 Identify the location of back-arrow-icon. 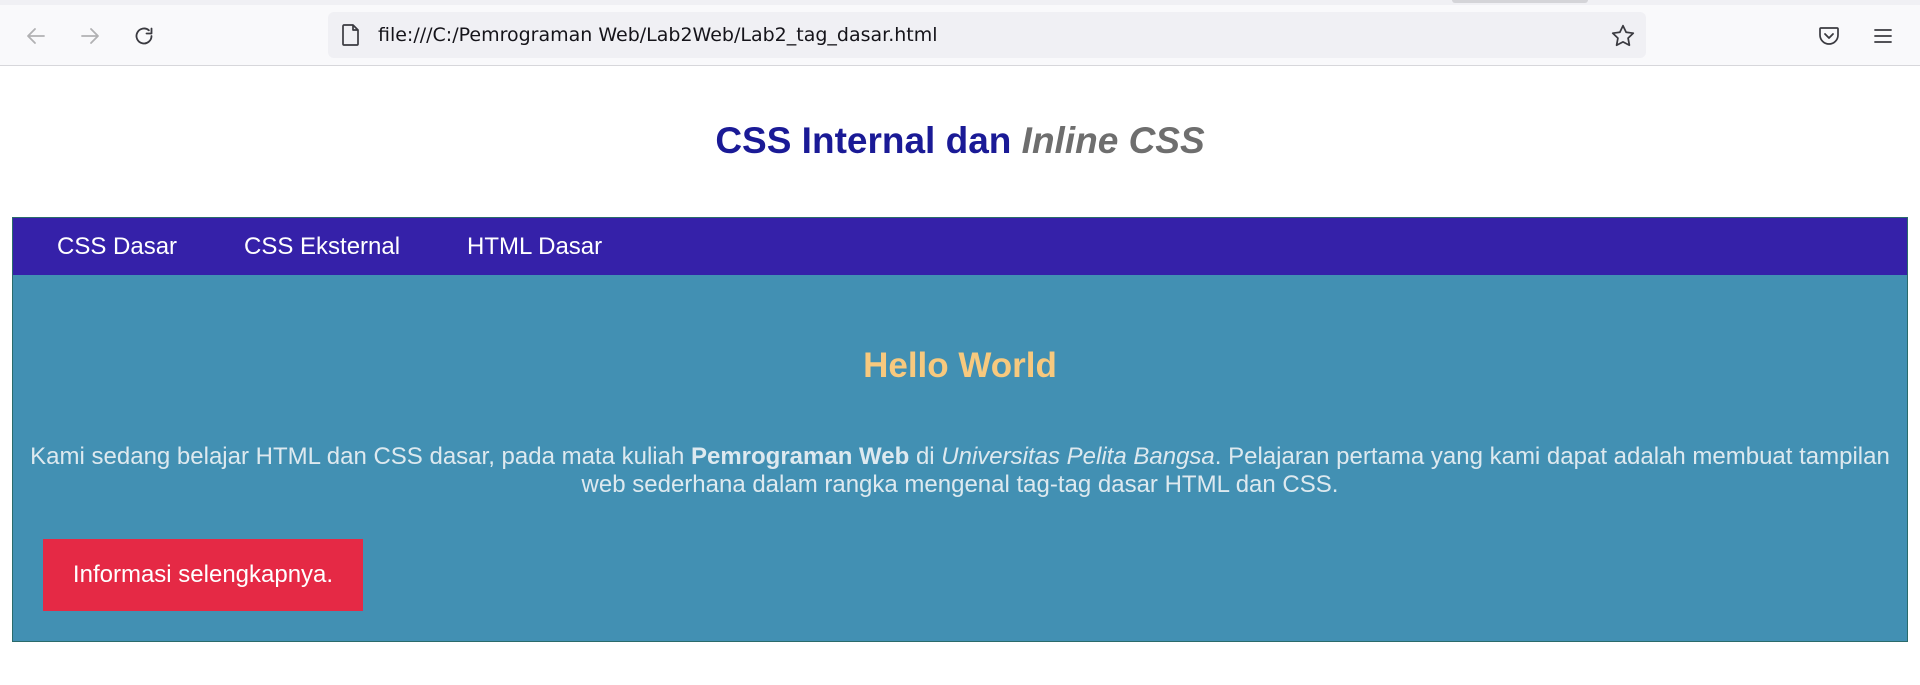
(36, 36).